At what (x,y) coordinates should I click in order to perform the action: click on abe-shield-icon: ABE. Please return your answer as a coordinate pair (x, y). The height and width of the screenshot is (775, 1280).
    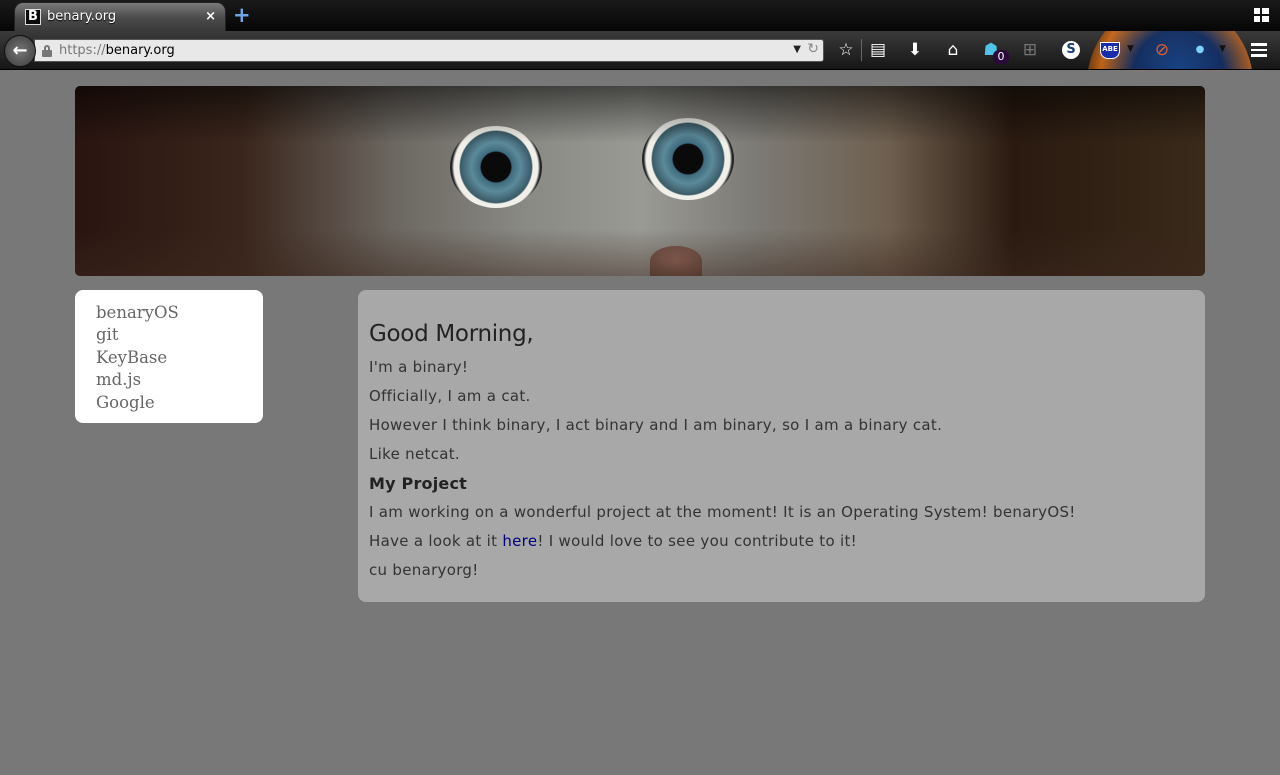
    Looking at the image, I should click on (1110, 50).